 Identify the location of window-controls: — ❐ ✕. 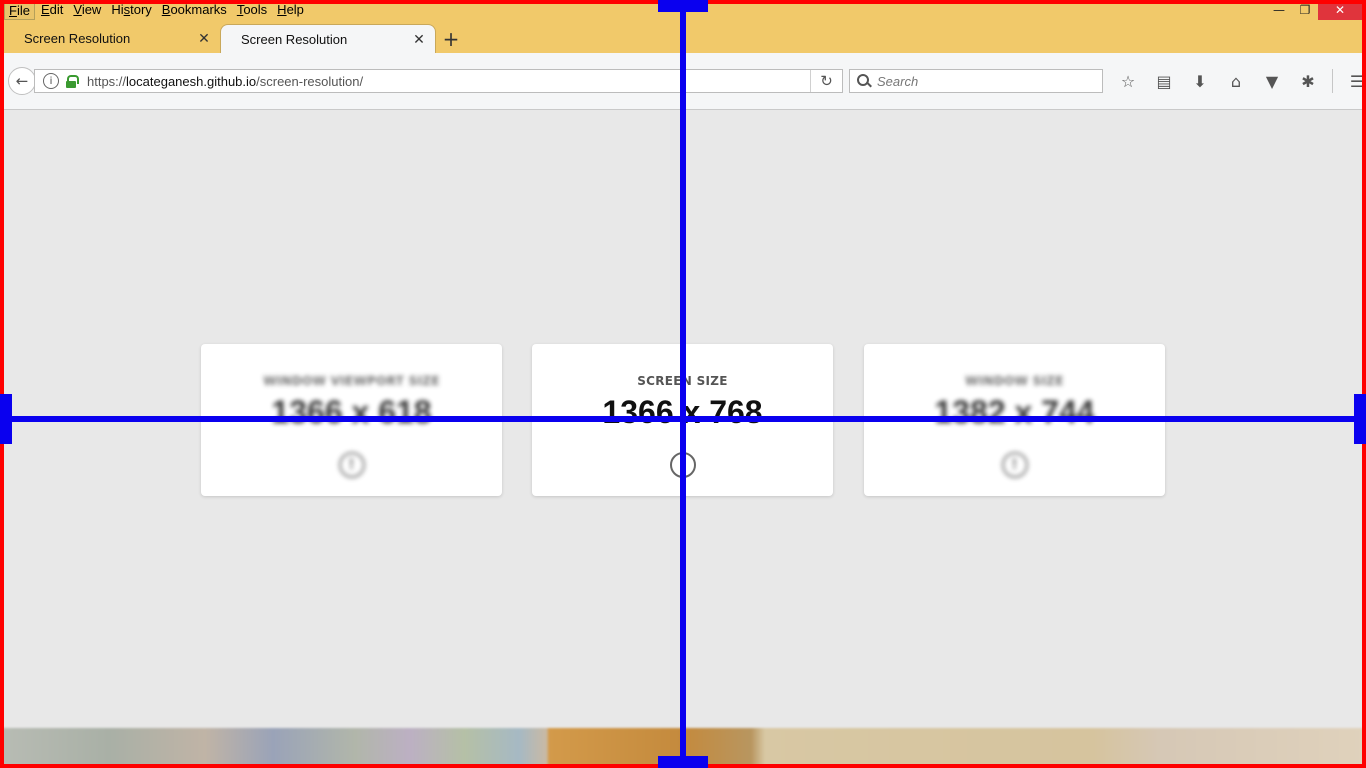
(1314, 10).